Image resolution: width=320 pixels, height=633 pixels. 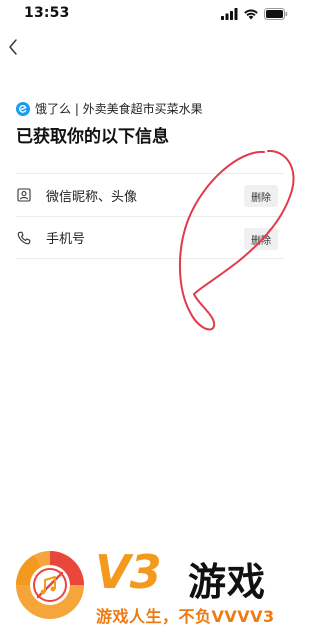 I want to click on app-logo-icon, so click(x=23, y=108).